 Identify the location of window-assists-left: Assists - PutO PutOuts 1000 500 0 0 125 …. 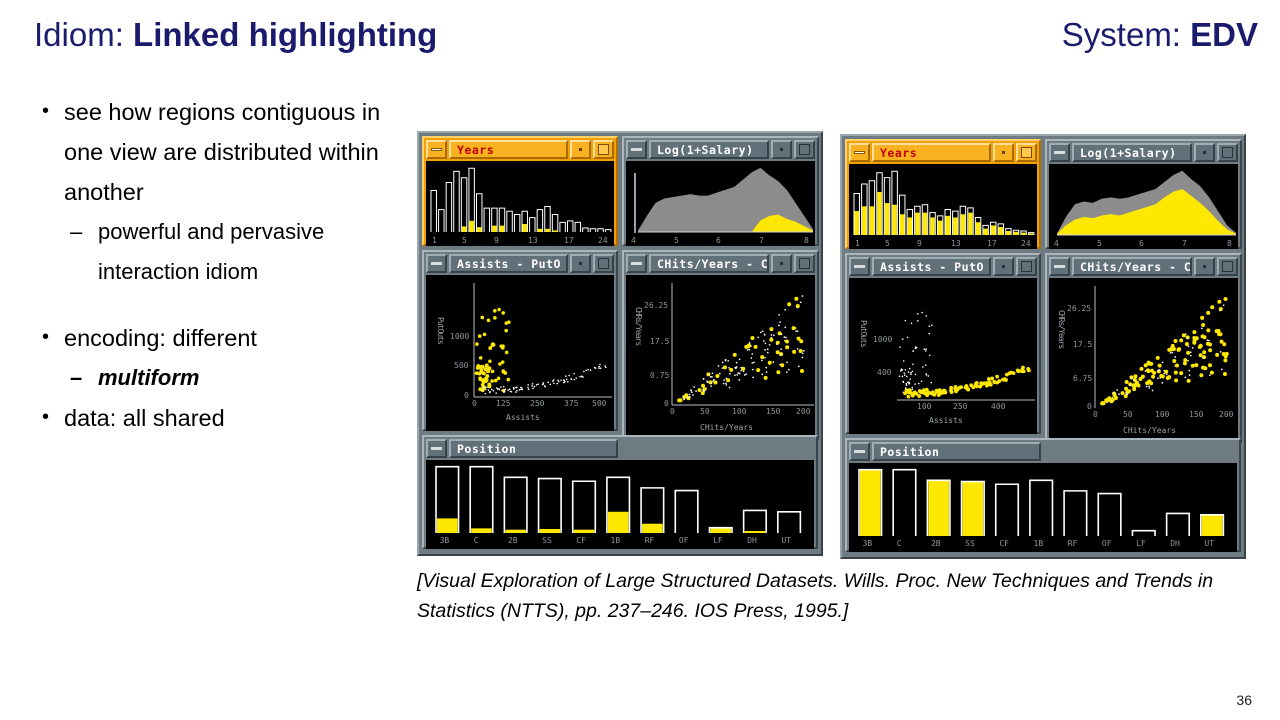
(520, 340).